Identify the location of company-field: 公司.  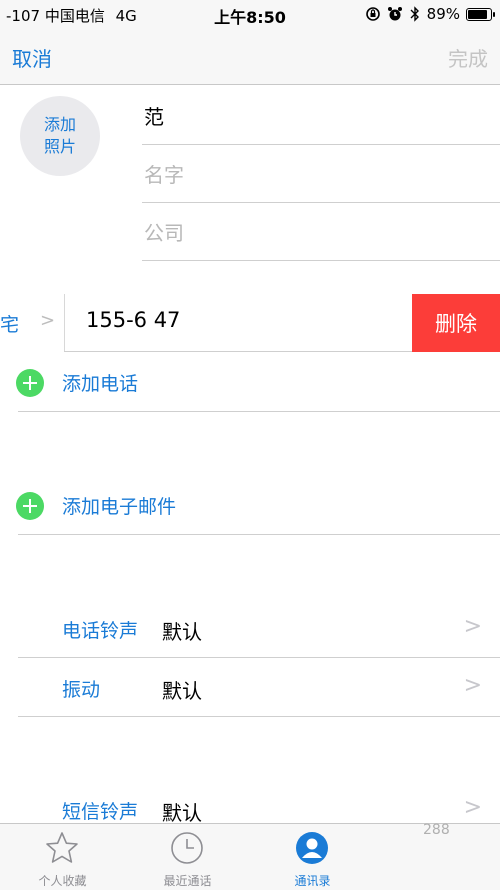
(321, 231).